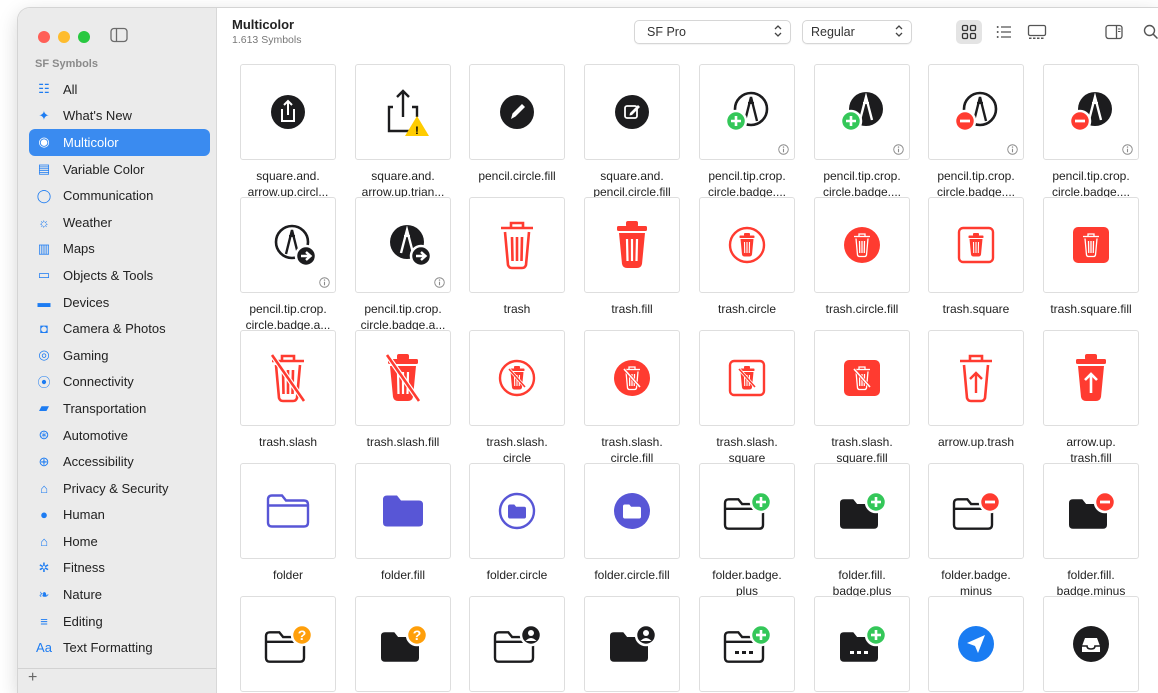 This screenshot has width=1158, height=693. What do you see at coordinates (632, 398) in the screenshot?
I see `symbol-cell: trash.slash. circle.fill` at bounding box center [632, 398].